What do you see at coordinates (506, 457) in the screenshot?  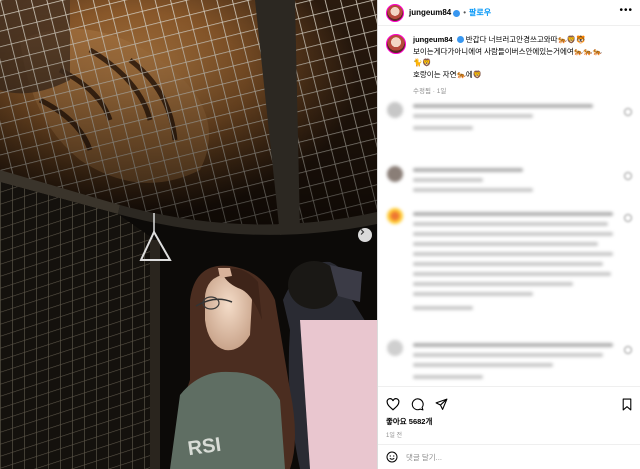 I see `comment-input` at bounding box center [506, 457].